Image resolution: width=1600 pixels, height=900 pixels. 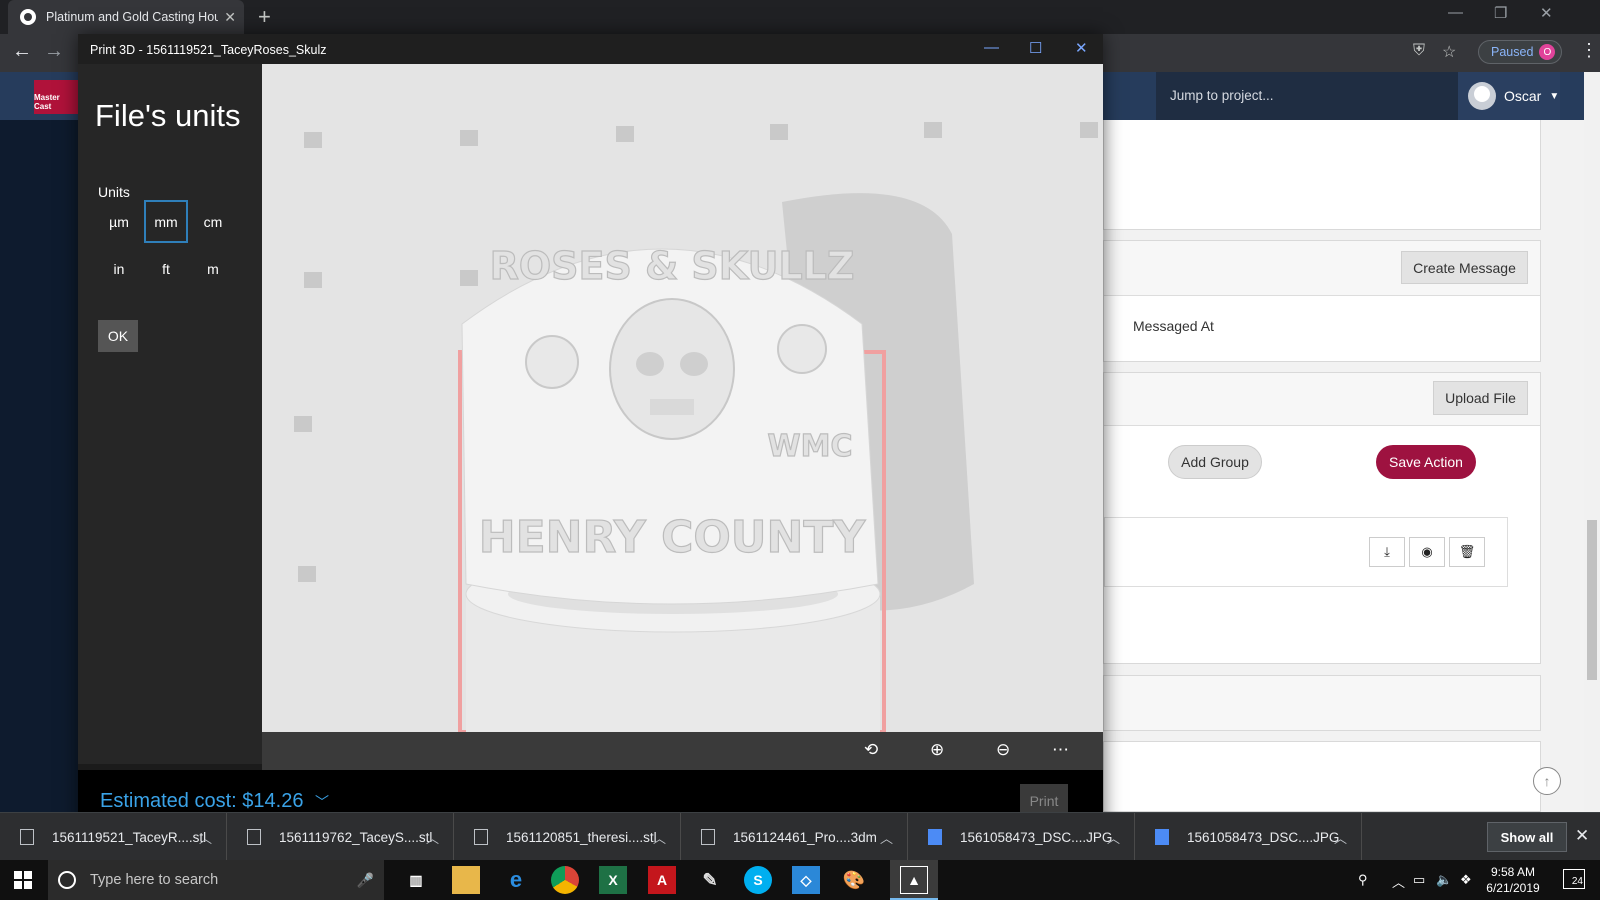 I want to click on download-filename: 1561119521_TaceyR....stl, so click(x=129, y=837).